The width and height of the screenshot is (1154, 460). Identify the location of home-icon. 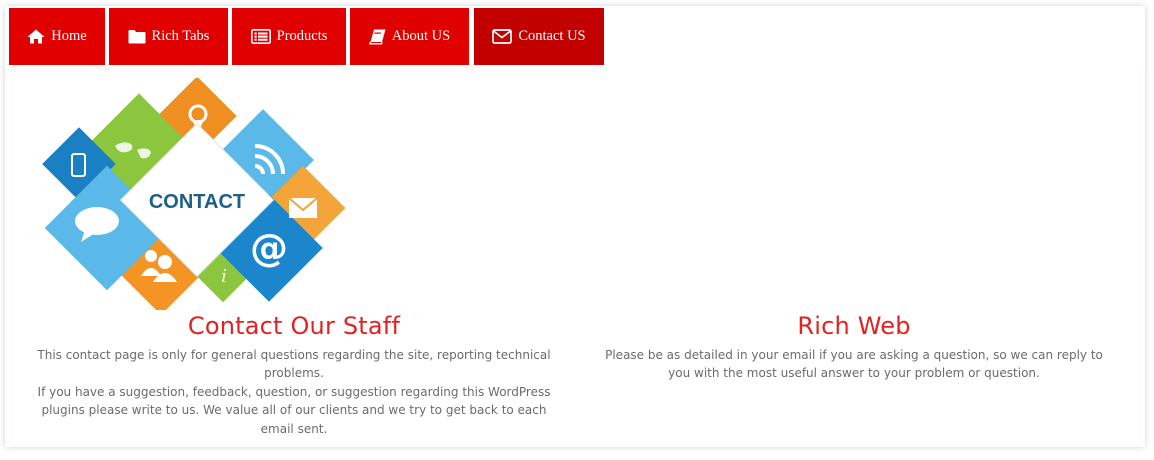
(36, 36).